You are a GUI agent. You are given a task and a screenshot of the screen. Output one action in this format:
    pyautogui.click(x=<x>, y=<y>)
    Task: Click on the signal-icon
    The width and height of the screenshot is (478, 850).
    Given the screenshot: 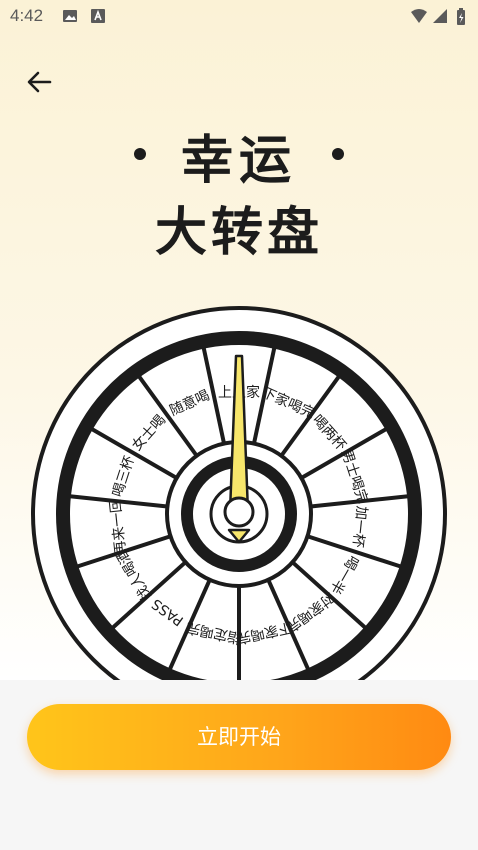 What is the action you would take?
    pyautogui.click(x=440, y=16)
    